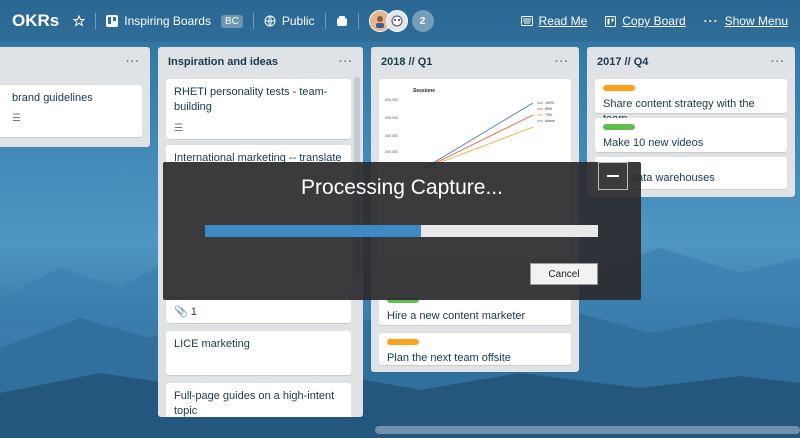 The image size is (800, 438). Describe the element at coordinates (563, 21) in the screenshot. I see `read-me-label: Read Me` at that location.